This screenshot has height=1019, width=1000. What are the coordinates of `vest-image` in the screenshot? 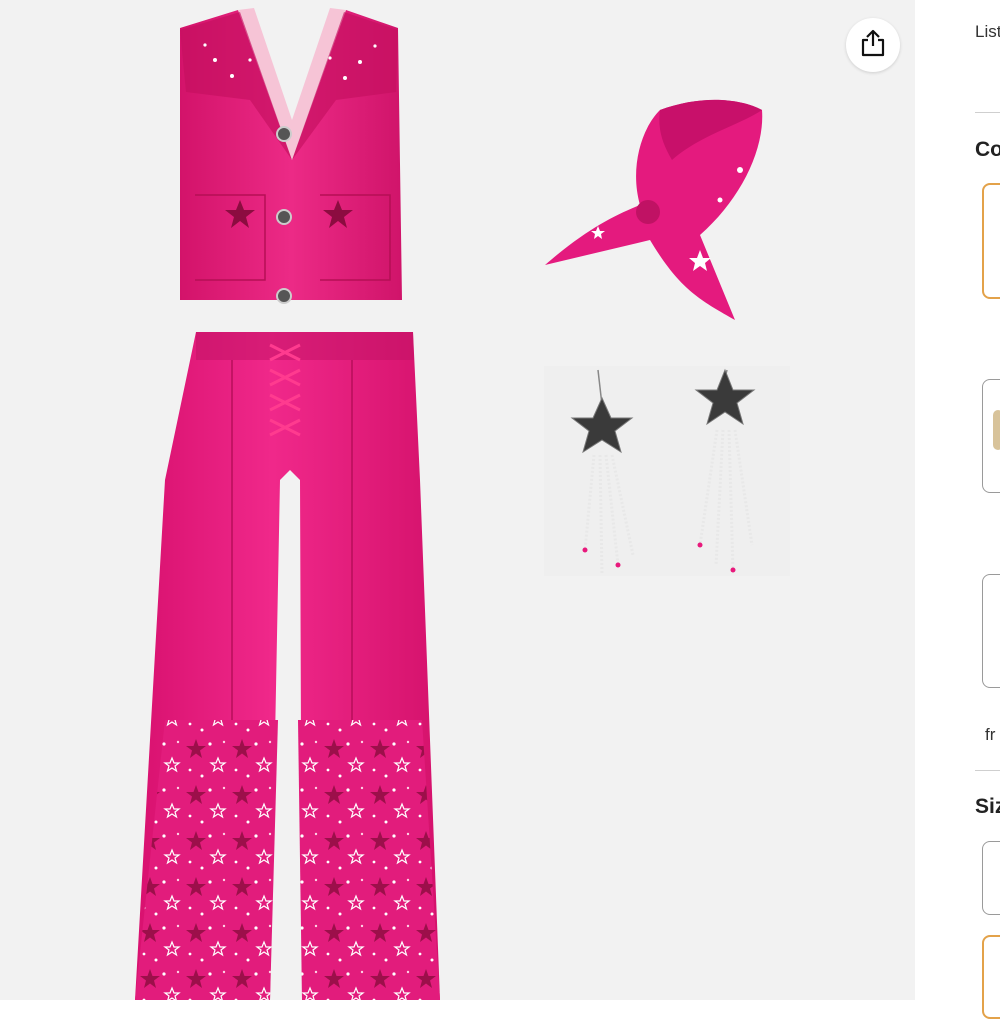 It's located at (291, 156).